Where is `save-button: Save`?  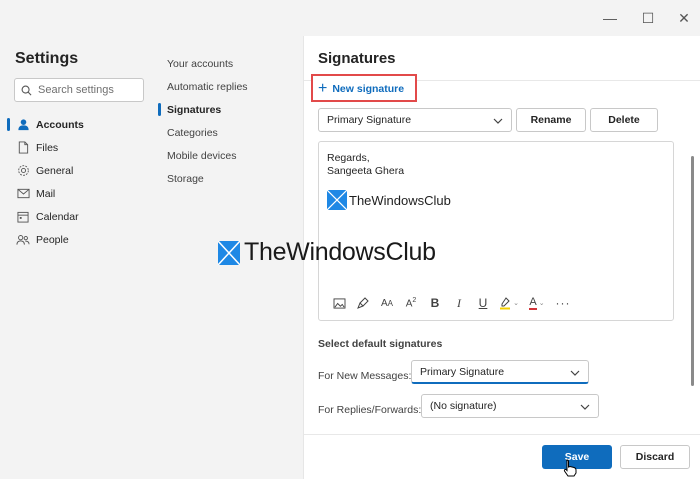 save-button: Save is located at coordinates (577, 457).